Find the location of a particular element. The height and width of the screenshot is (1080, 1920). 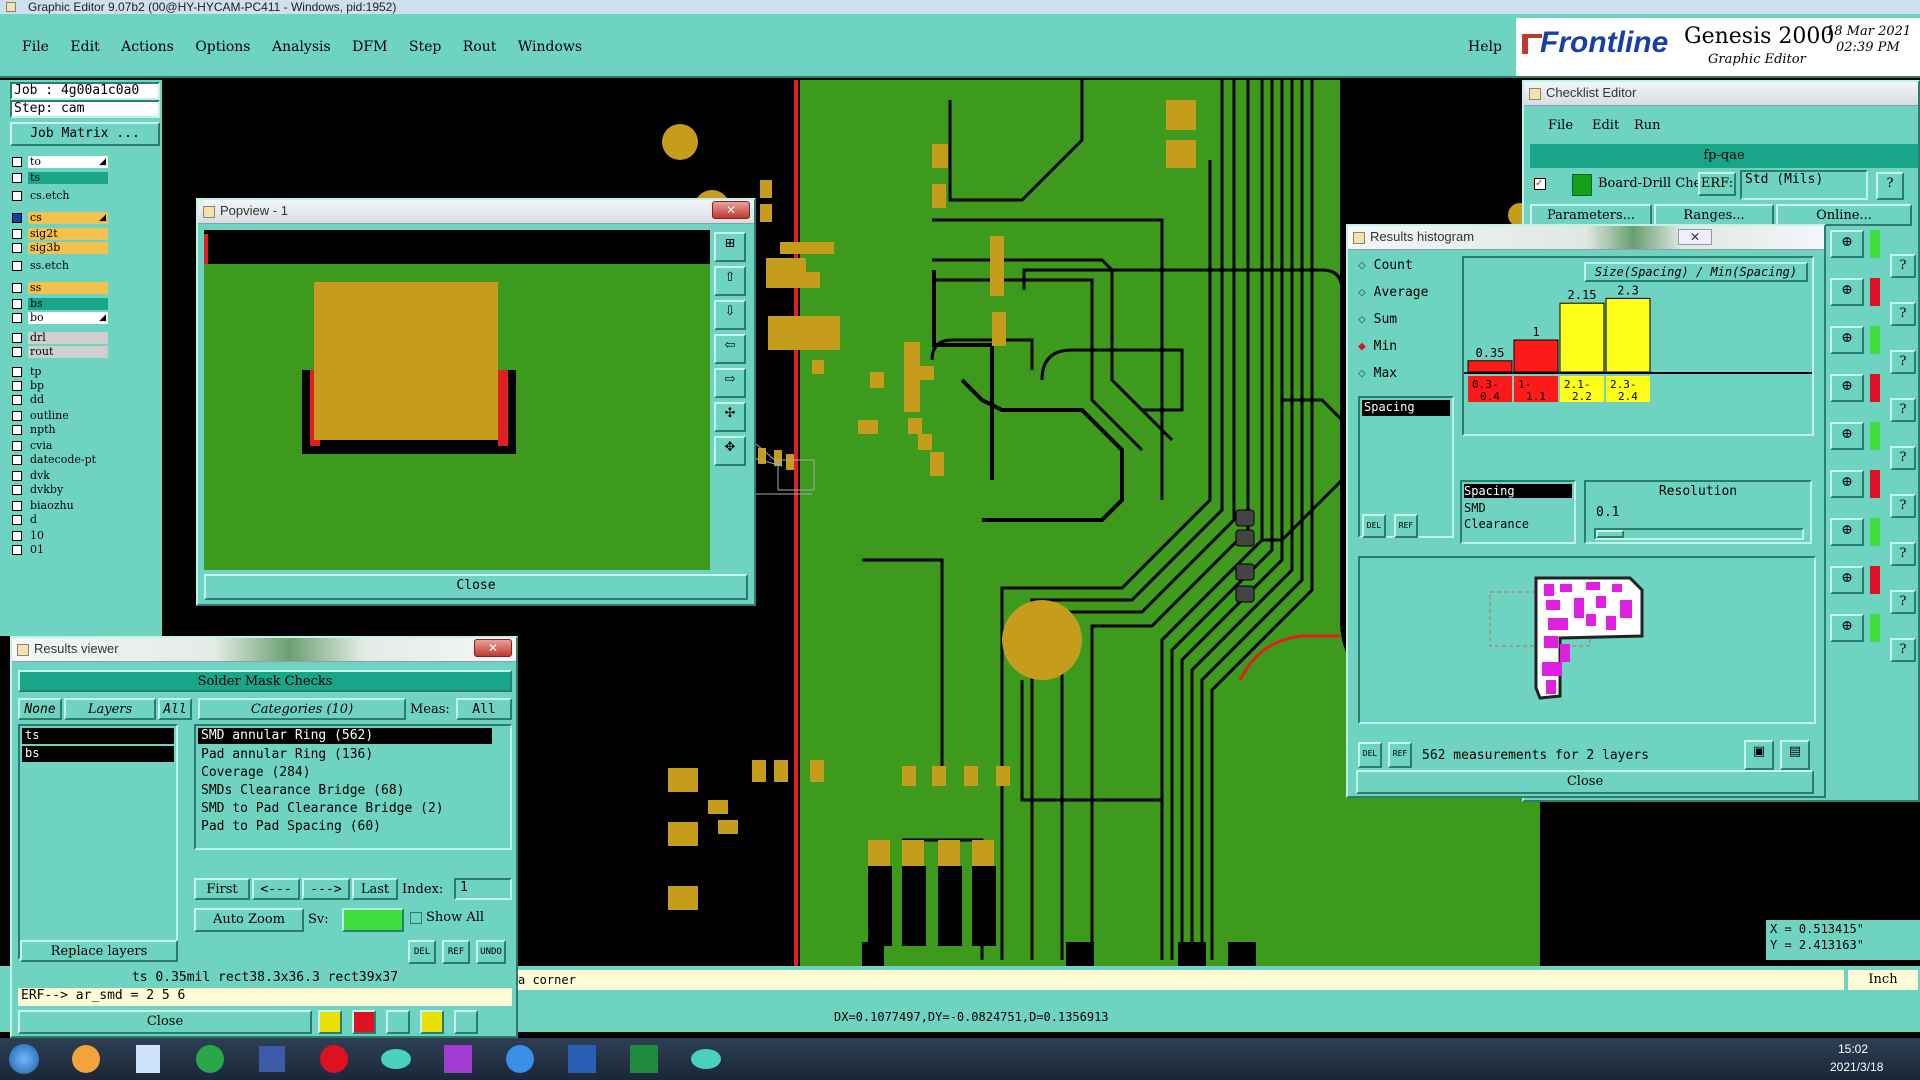

checklist-menu-run: Run is located at coordinates (1647, 125).